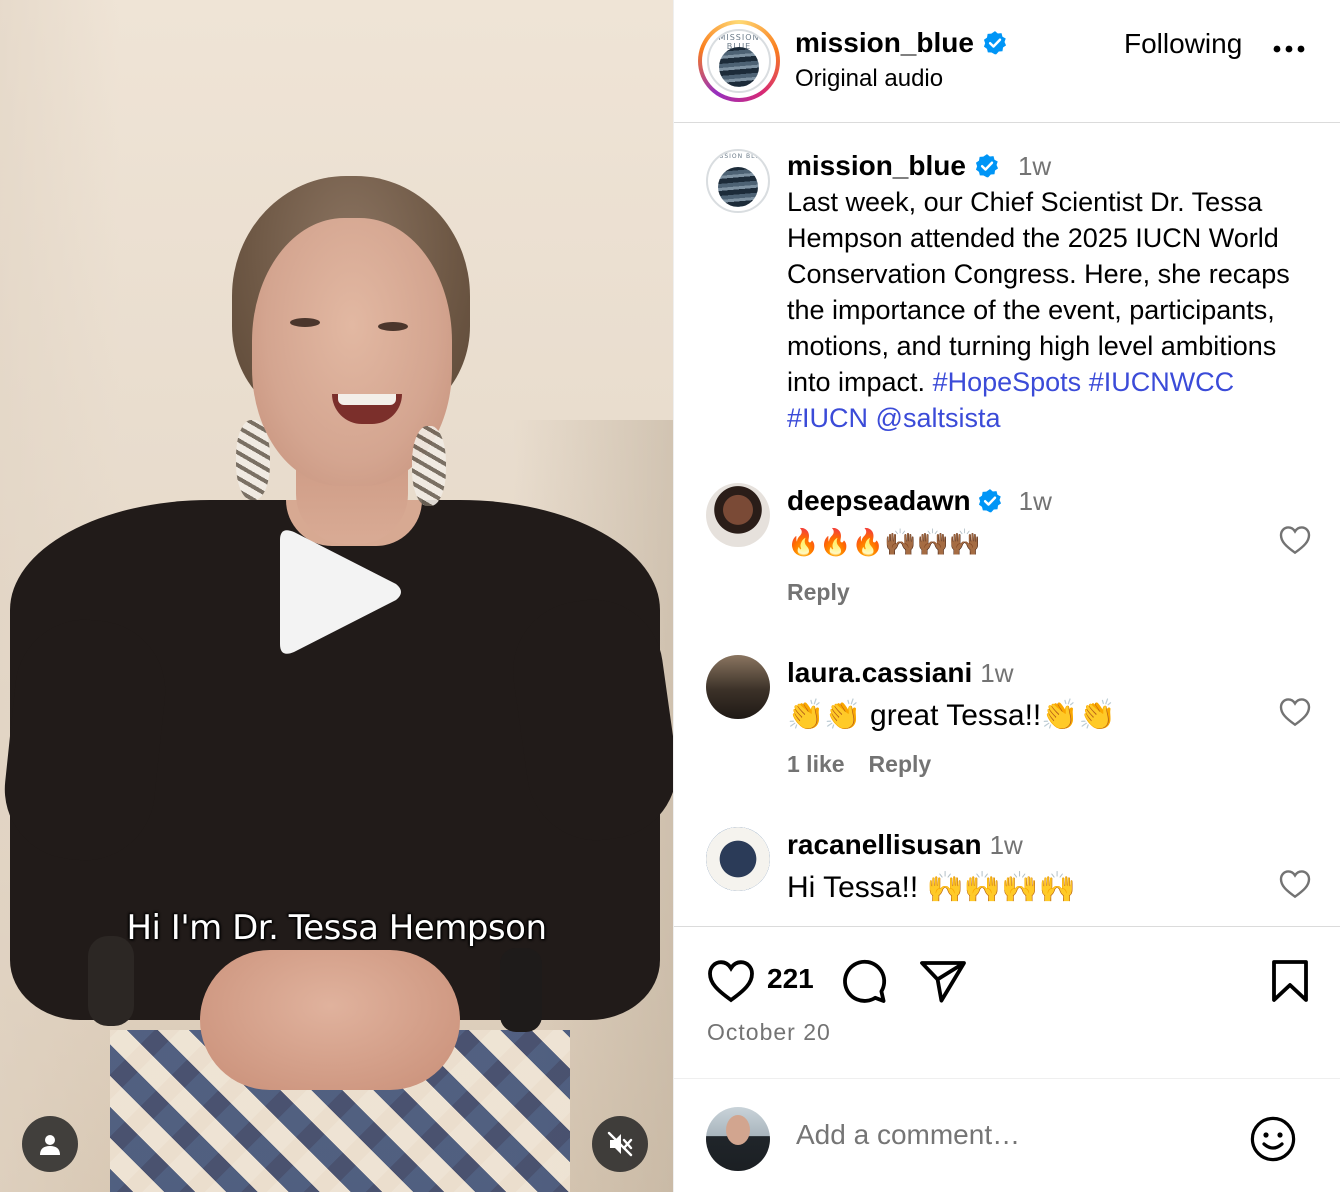  I want to click on video-caption-overlay: Hi I'm Dr. Tessa Hempson, so click(336, 928).